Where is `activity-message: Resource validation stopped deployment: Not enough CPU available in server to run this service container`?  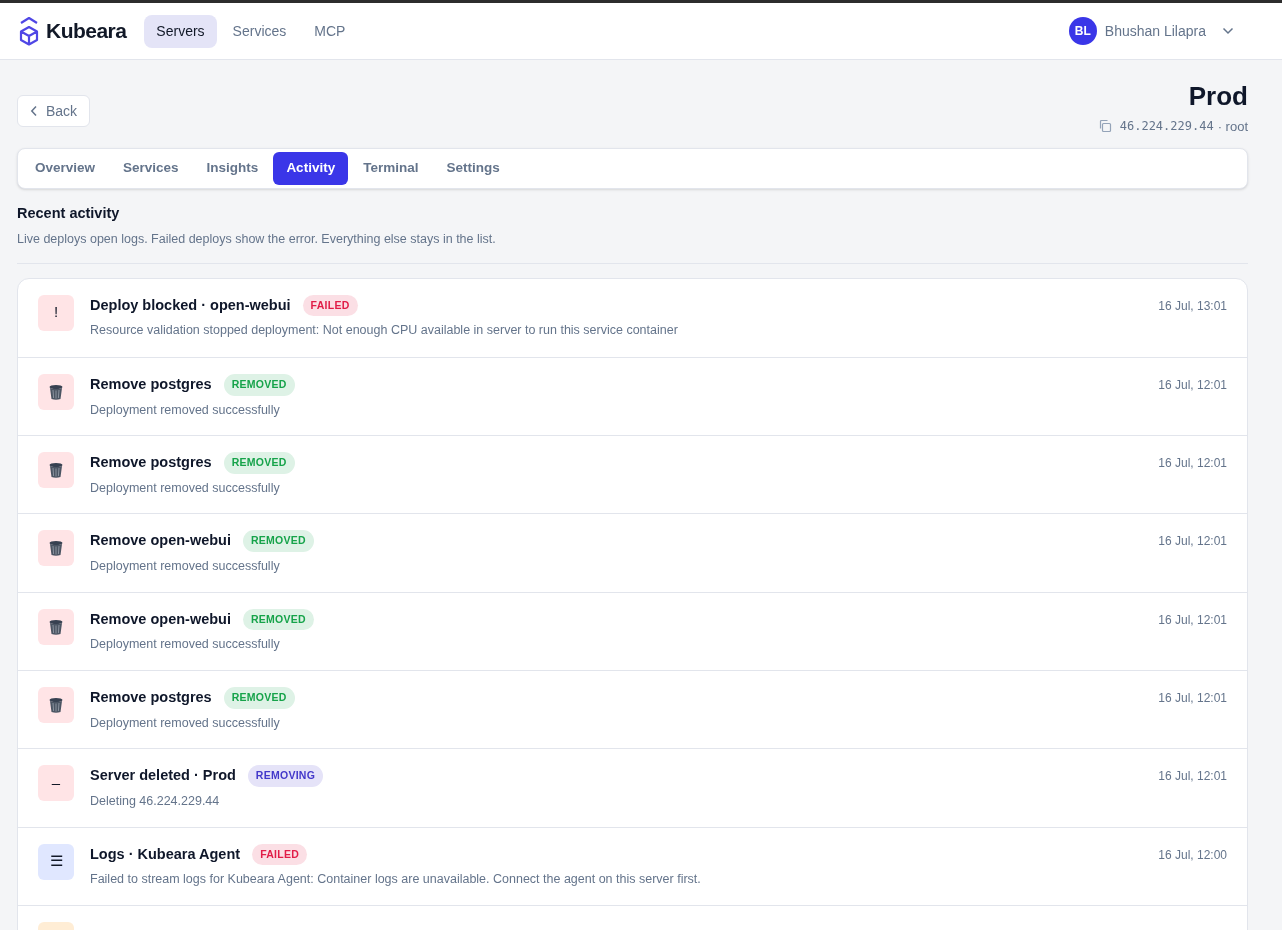
activity-message: Resource validation stopped deployment: Not enough CPU available in server to run this service container is located at coordinates (384, 331).